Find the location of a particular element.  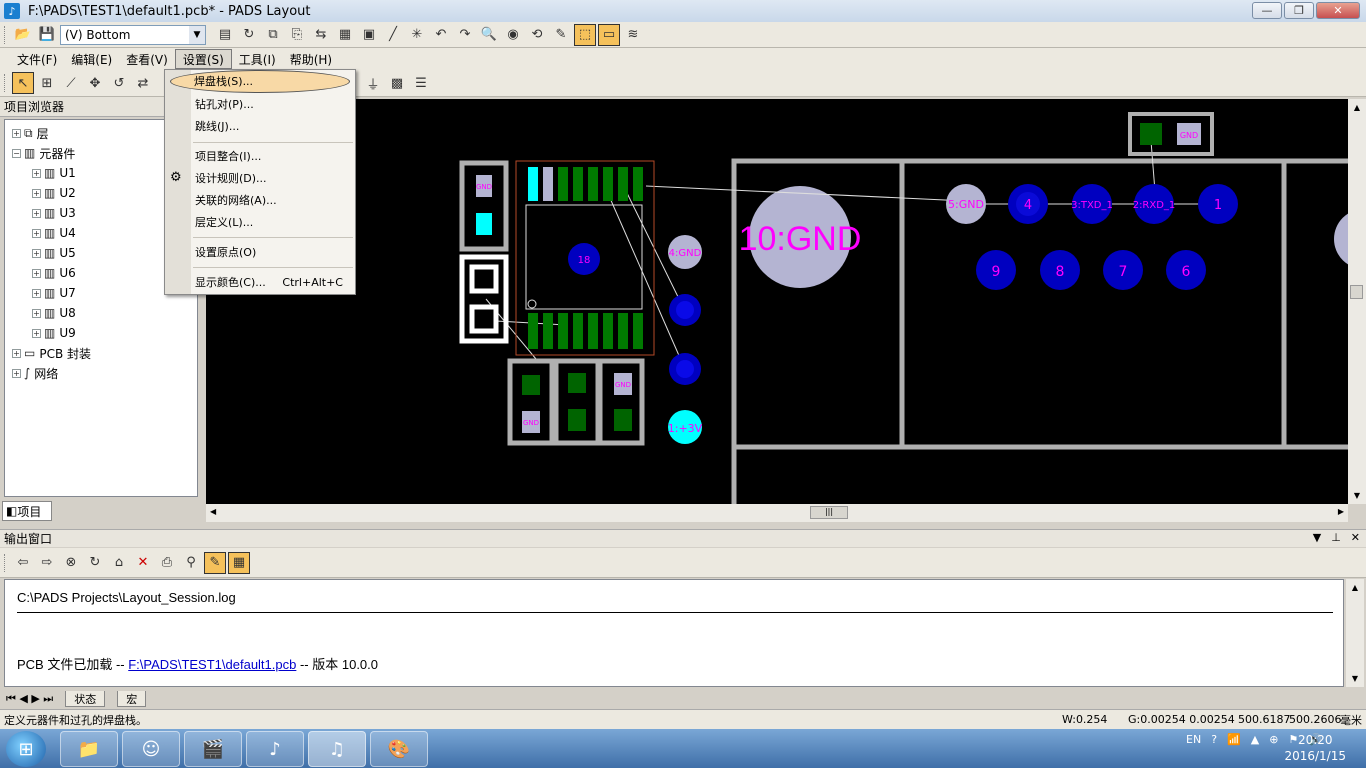

component-icon: ▩ is located at coordinates (397, 83).